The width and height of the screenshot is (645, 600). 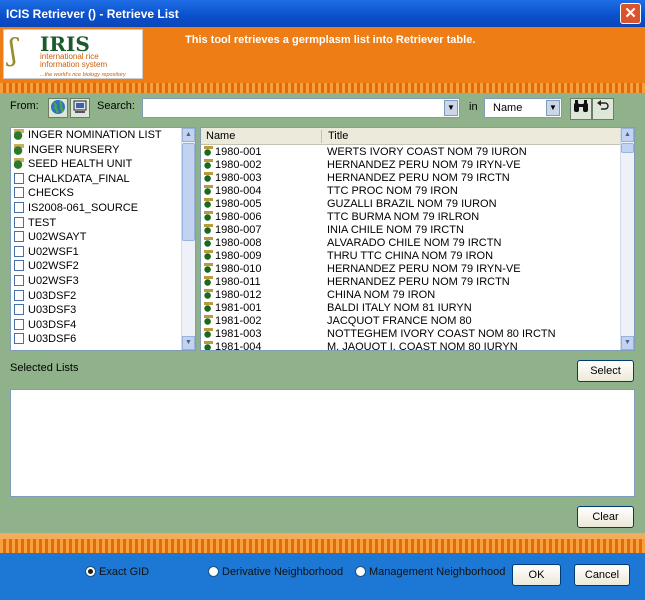 I want to click on table-row: 1980-010 HERNANDEZ PERU NOM 79 IRYN-VE, so click(x=411, y=269).